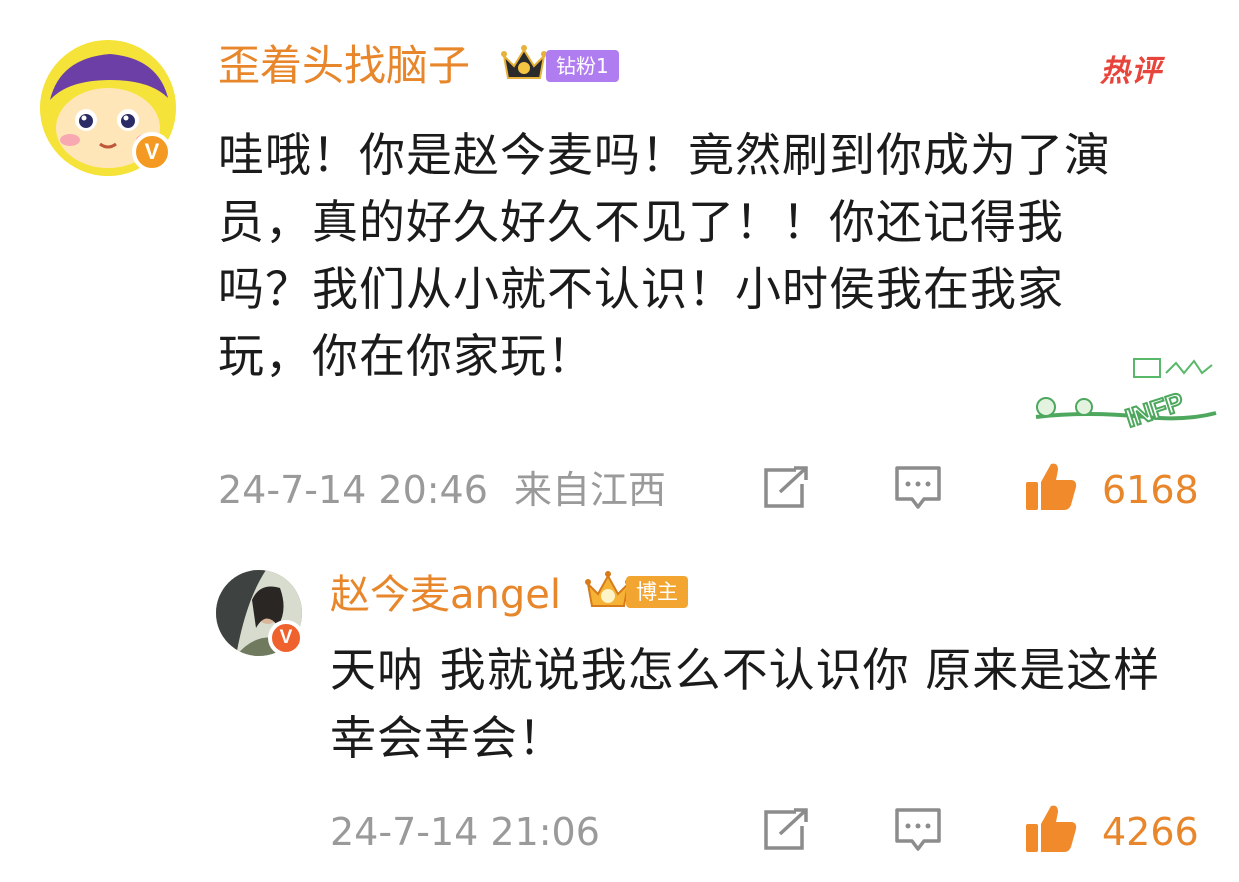 Image resolution: width=1239 pixels, height=882 pixels. I want to click on like-count: 6168, so click(1150, 490).